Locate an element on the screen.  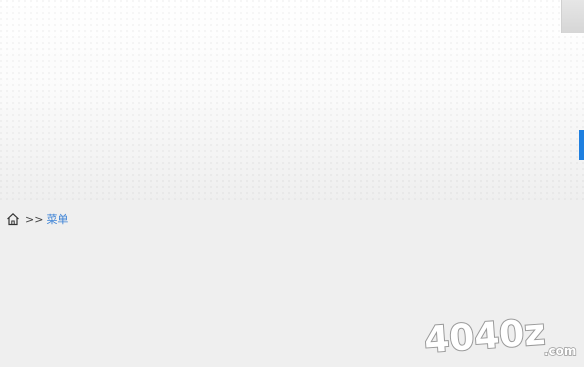
watermark-suffix: .com is located at coordinates (560, 351).